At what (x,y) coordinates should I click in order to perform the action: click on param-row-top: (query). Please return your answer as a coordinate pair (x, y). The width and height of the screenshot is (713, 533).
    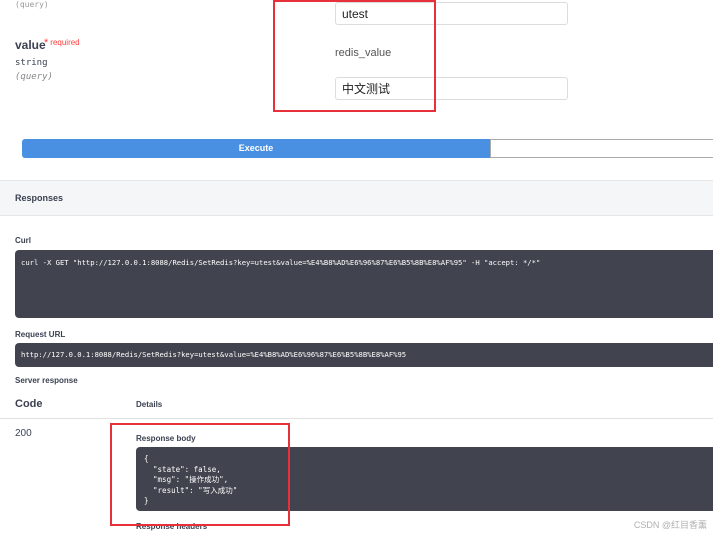
    Looking at the image, I should click on (32, 4).